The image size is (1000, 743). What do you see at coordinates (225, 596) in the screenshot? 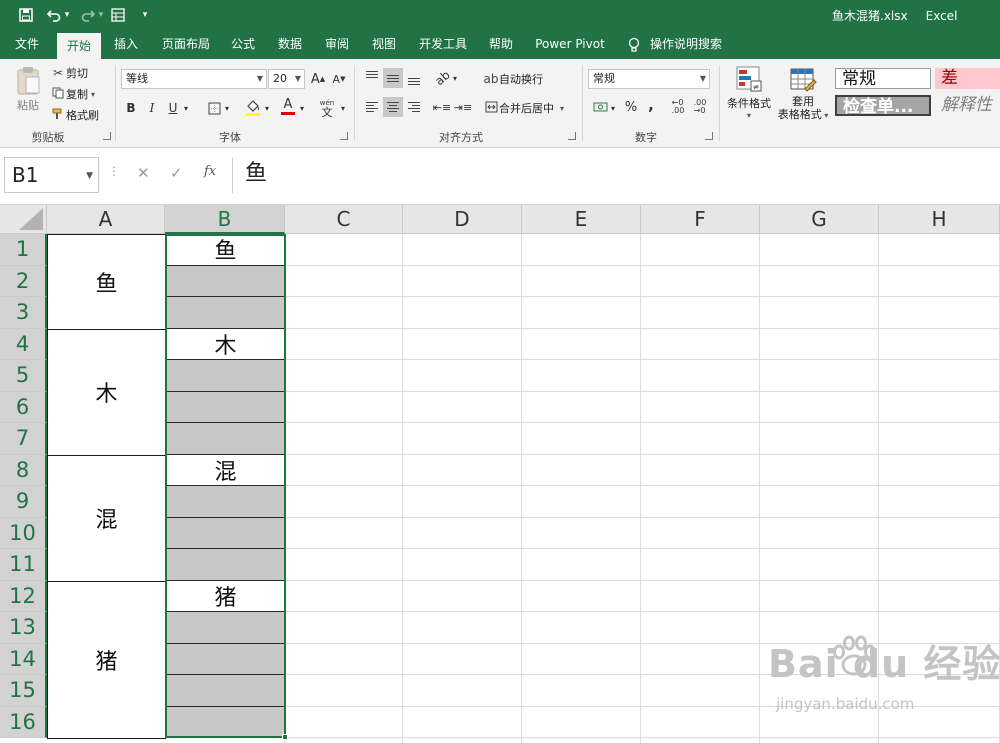
I see `cell-b12: 猪` at bounding box center [225, 596].